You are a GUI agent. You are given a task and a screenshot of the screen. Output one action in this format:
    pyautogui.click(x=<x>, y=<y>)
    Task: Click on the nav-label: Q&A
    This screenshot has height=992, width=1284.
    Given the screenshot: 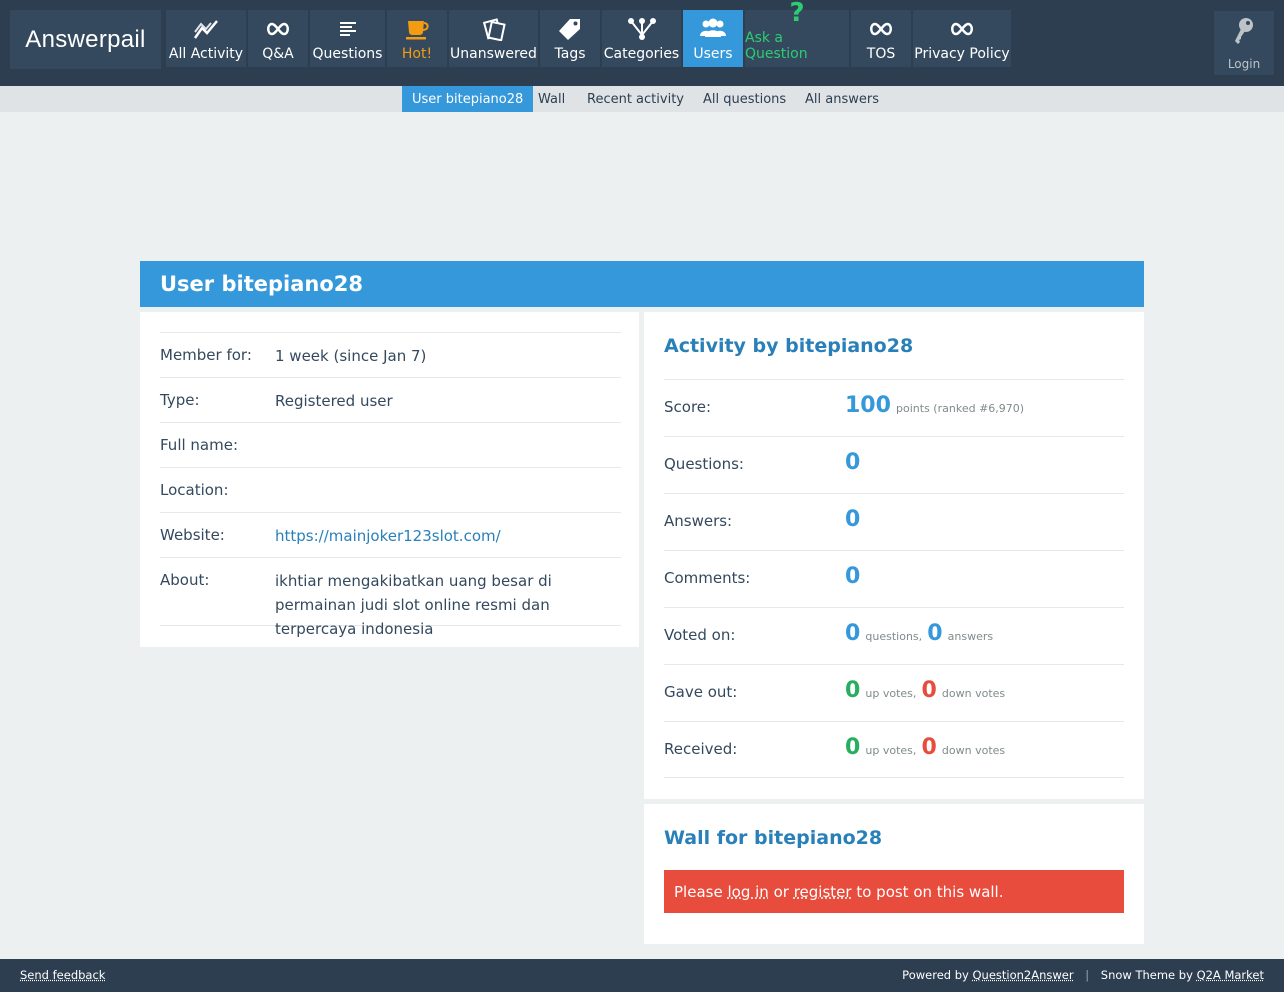 What is the action you would take?
    pyautogui.click(x=278, y=54)
    